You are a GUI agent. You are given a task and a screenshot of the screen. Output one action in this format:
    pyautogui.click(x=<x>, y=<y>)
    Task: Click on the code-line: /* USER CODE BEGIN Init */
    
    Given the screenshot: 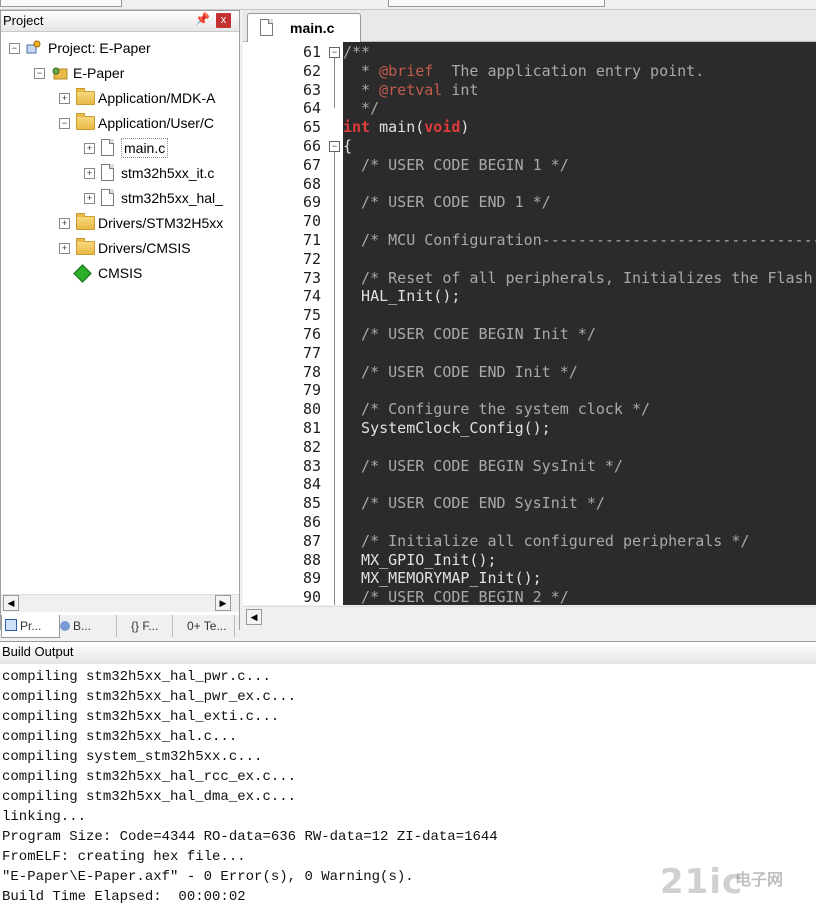 What is the action you would take?
    pyautogui.click(x=469, y=334)
    